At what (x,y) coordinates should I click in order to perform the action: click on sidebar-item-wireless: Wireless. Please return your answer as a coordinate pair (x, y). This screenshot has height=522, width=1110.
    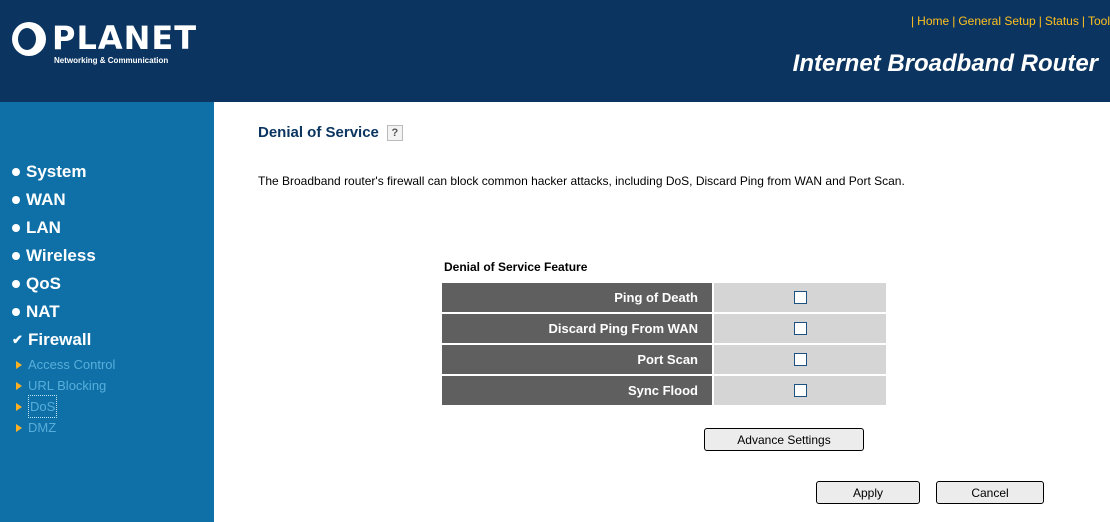
    Looking at the image, I should click on (112, 256).